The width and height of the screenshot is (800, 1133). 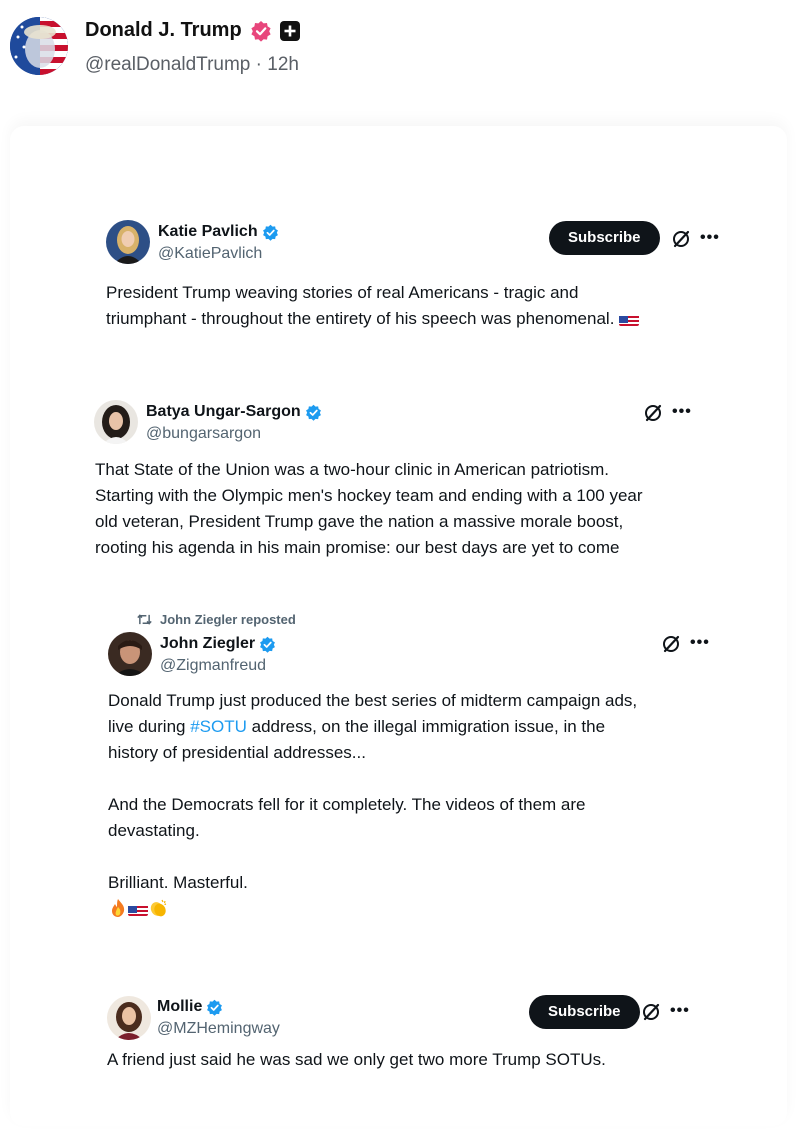 I want to click on tweet-author-handle: @bungarsargon, so click(x=203, y=434).